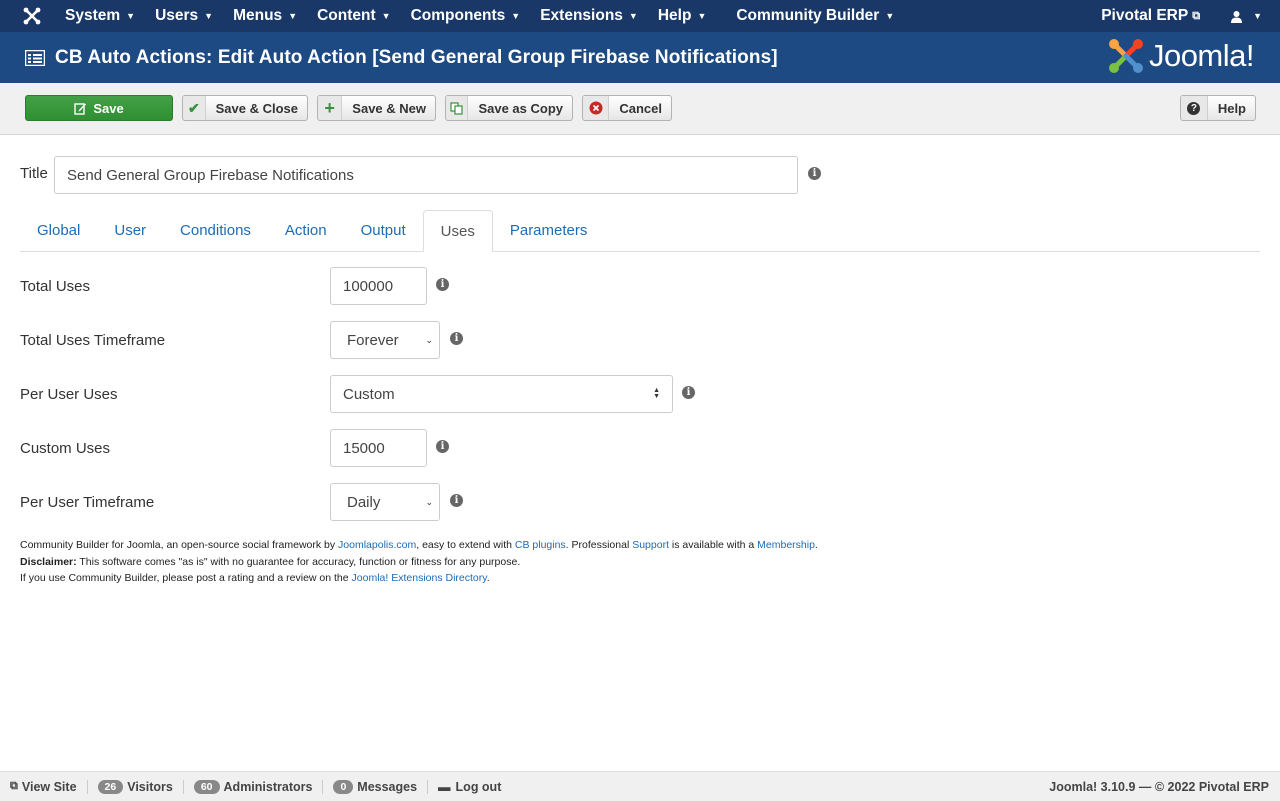 The image size is (1280, 801). Describe the element at coordinates (1250, 16) in the screenshot. I see `user-menu: ▼` at that location.